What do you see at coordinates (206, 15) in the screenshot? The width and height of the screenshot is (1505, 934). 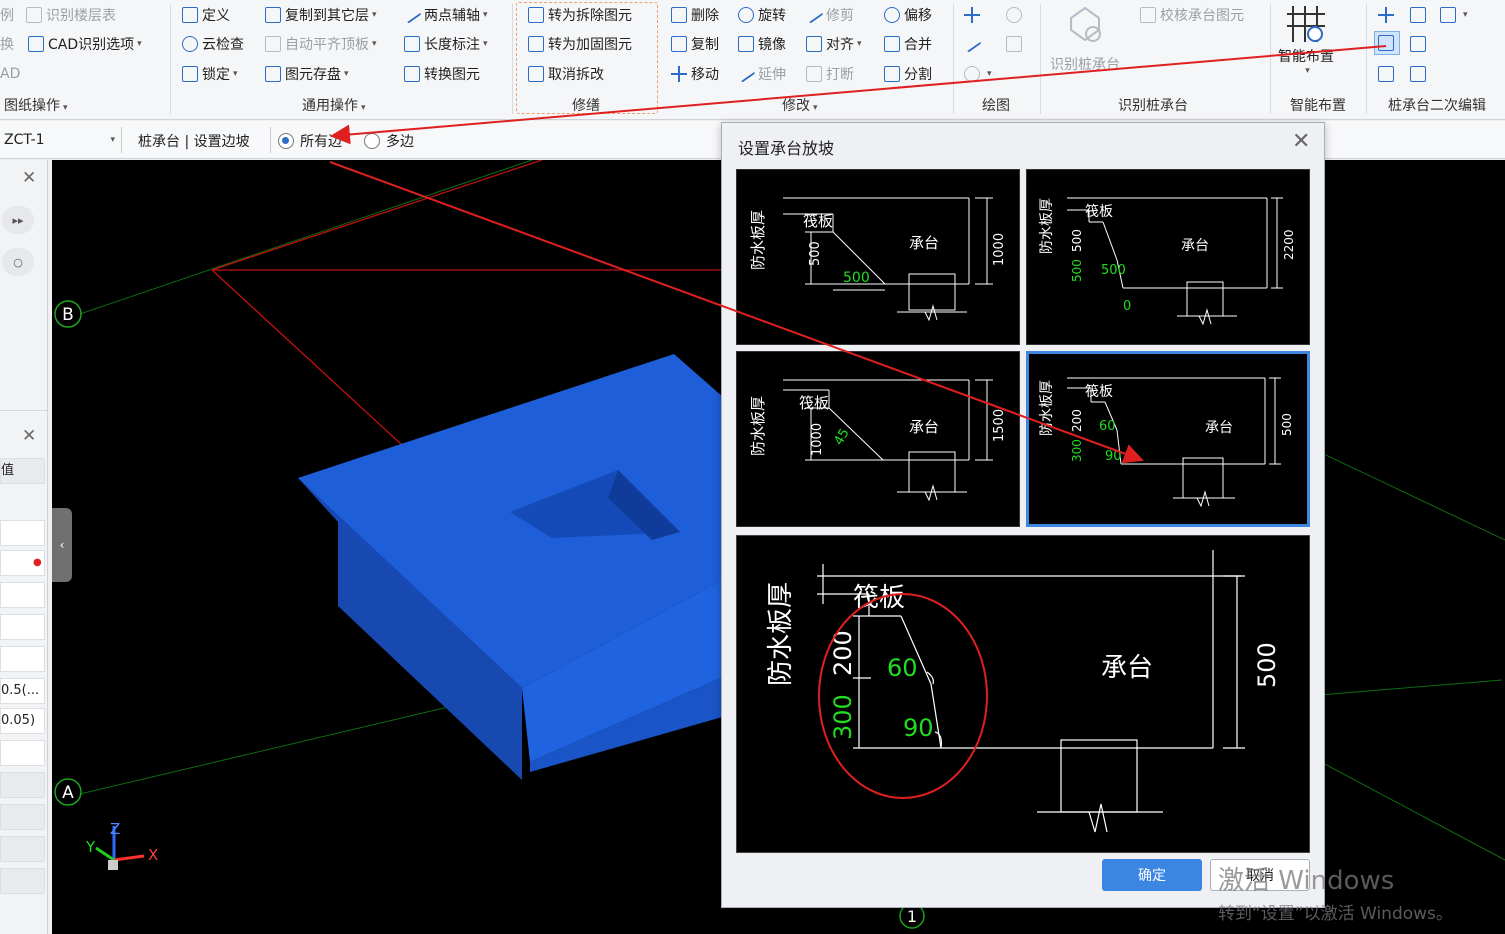 I see `define-button: 定义` at bounding box center [206, 15].